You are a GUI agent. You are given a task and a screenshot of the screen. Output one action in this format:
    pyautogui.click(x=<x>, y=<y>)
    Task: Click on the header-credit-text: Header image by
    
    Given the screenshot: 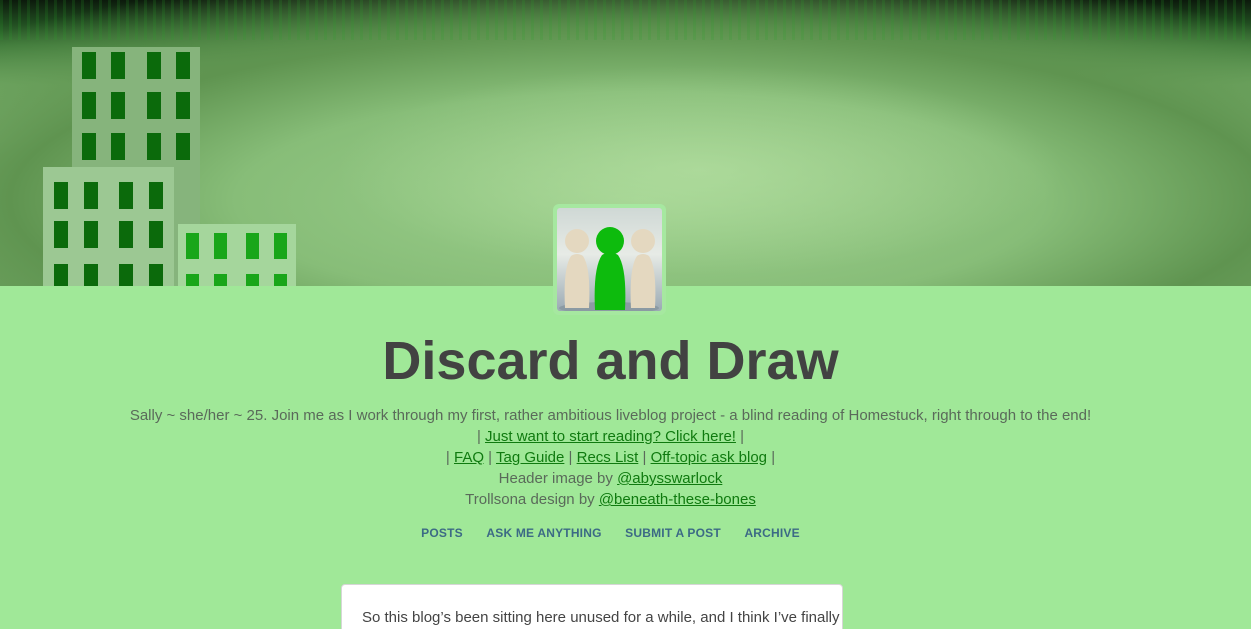 What is the action you would take?
    pyautogui.click(x=558, y=478)
    